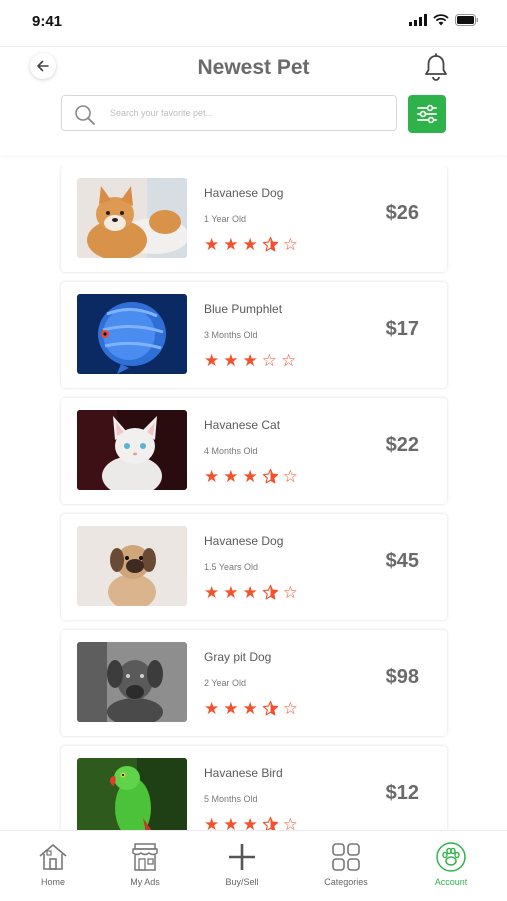 This screenshot has width=507, height=901. What do you see at coordinates (242, 425) in the screenshot?
I see `pet-name: Havanese Cat` at bounding box center [242, 425].